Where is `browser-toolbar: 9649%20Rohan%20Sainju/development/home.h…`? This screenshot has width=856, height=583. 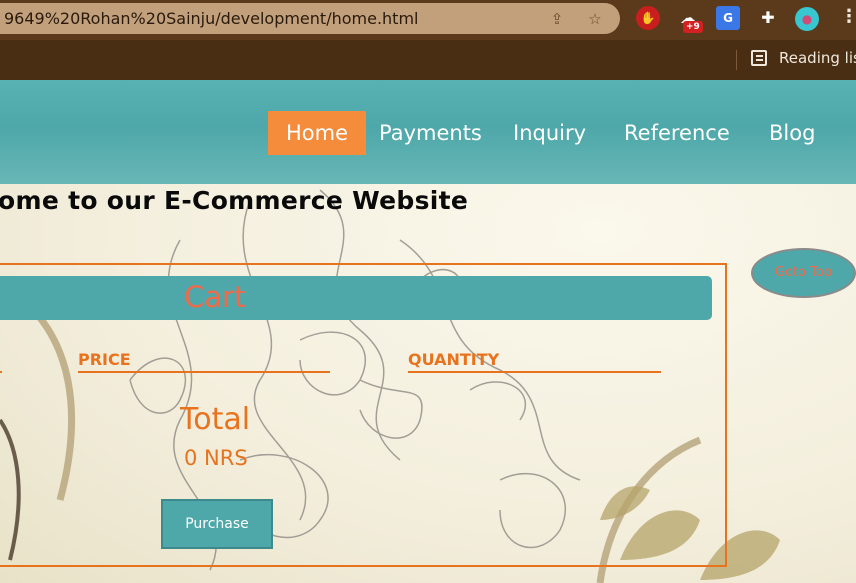 browser-toolbar: 9649%20Rohan%20Sainju/development/home.h… is located at coordinates (428, 20).